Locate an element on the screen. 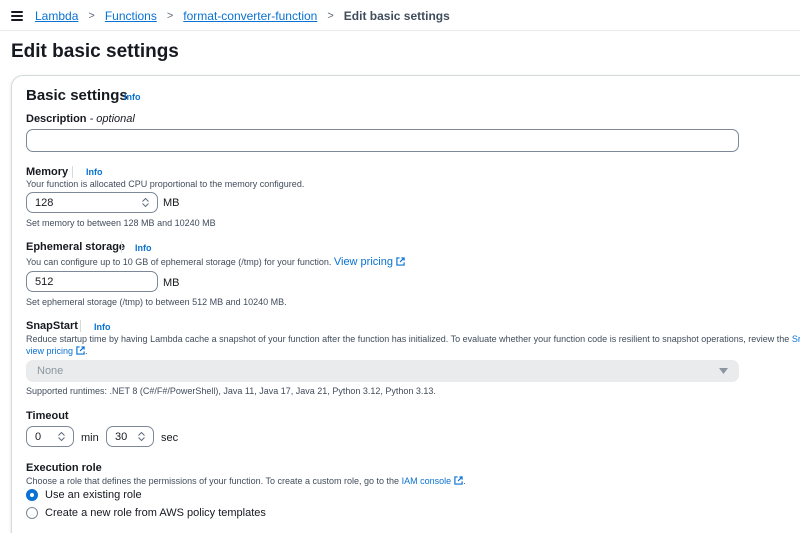 The width and height of the screenshot is (800, 533). radio-selected-icon is located at coordinates (32, 495).